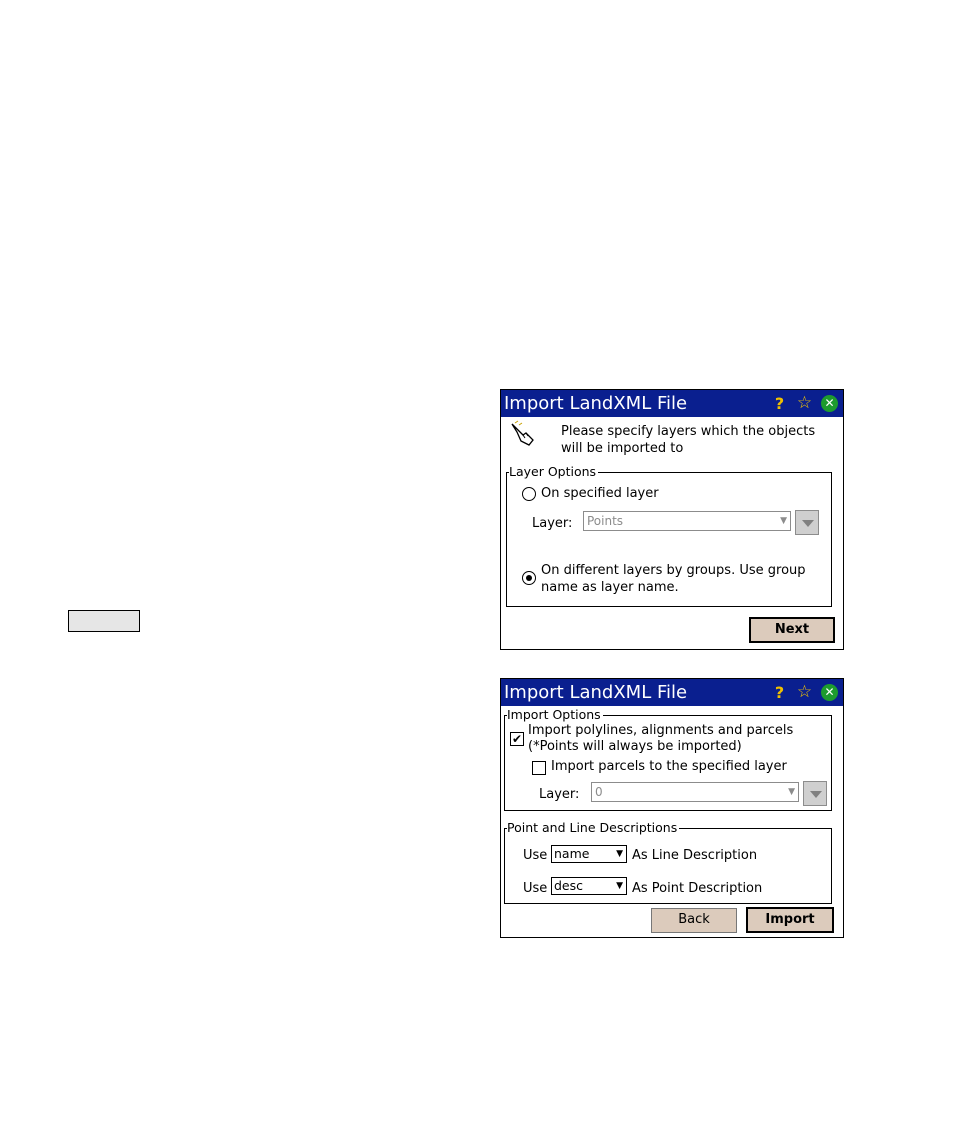 The height and width of the screenshot is (1146, 954). Describe the element at coordinates (589, 886) in the screenshot. I see `point-description-select: desc ▼` at that location.